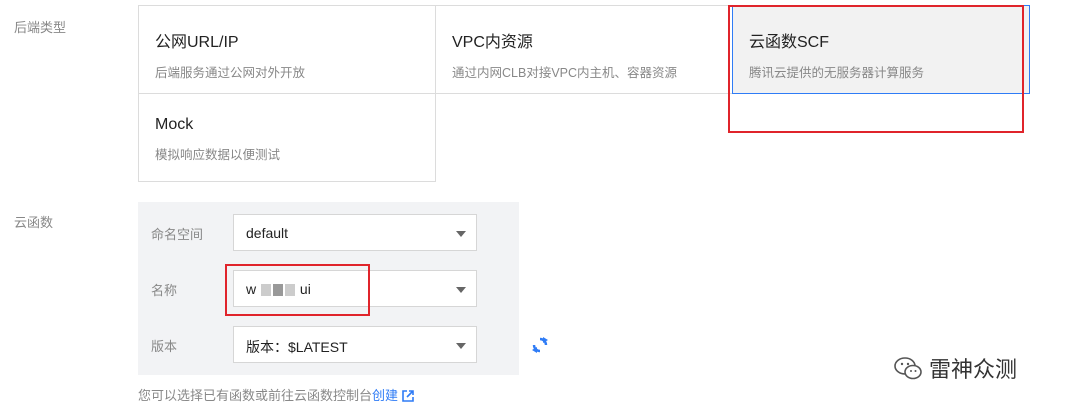 The height and width of the screenshot is (420, 1080). What do you see at coordinates (355, 344) in the screenshot?
I see `version-select: 版本：$LATEST` at bounding box center [355, 344].